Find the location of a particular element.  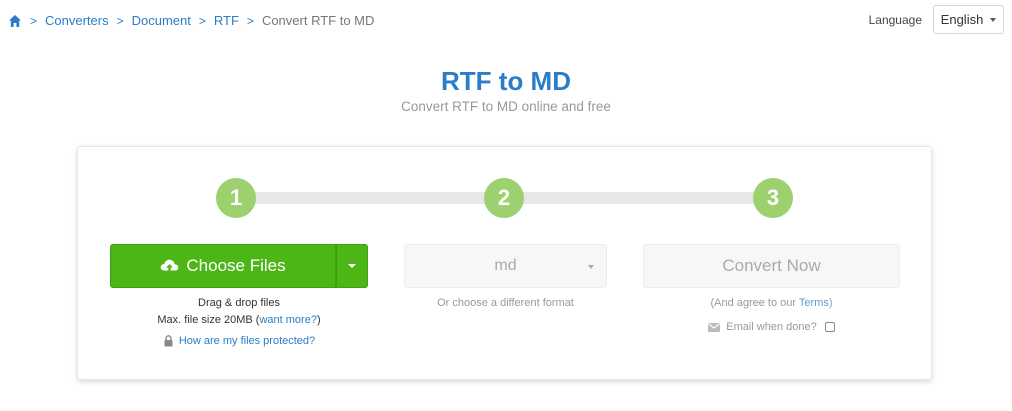

envelope-icon is located at coordinates (714, 327).